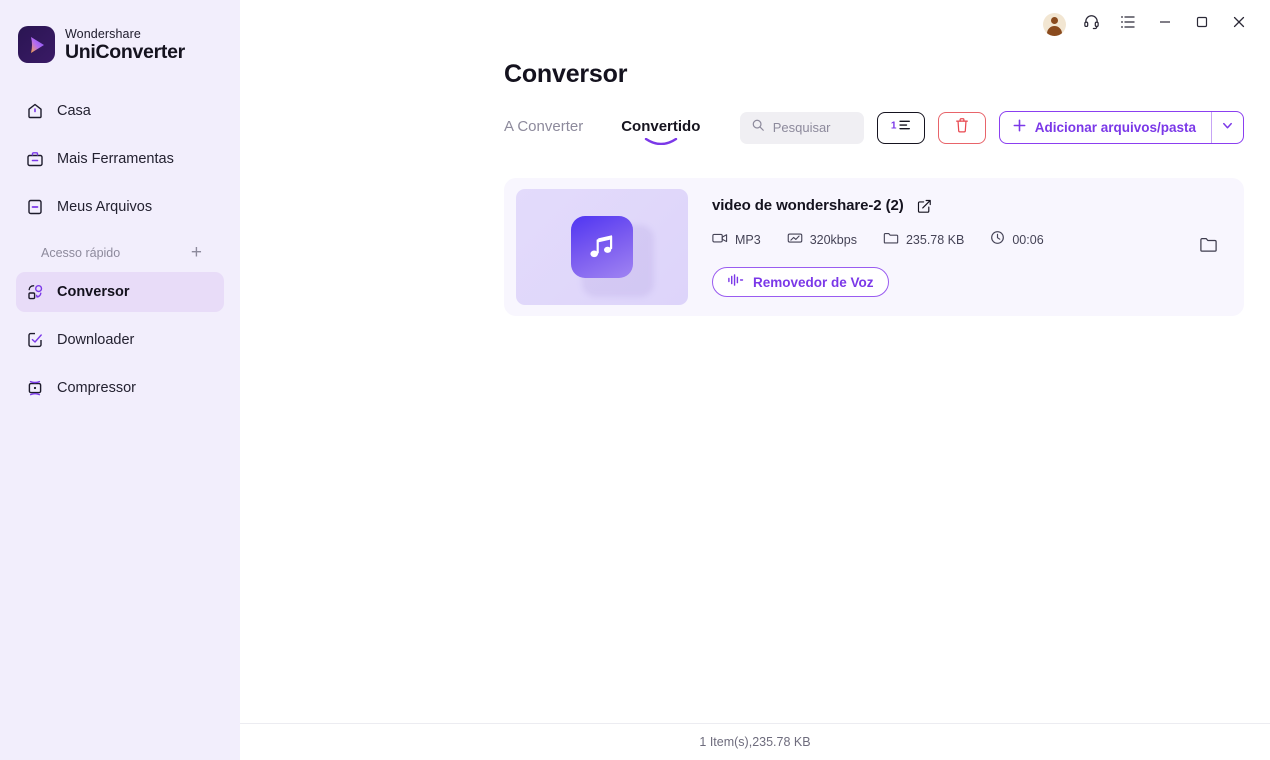  I want to click on meta-filesize: 235.78 KB, so click(923, 240).